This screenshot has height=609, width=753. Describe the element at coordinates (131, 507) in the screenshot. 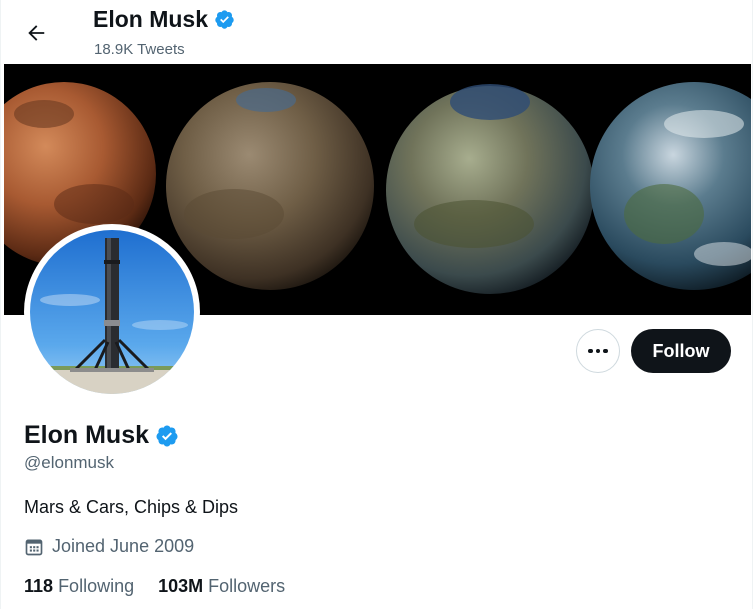

I see `profile-bio: Mars & Cars, Chips & Dips` at that location.